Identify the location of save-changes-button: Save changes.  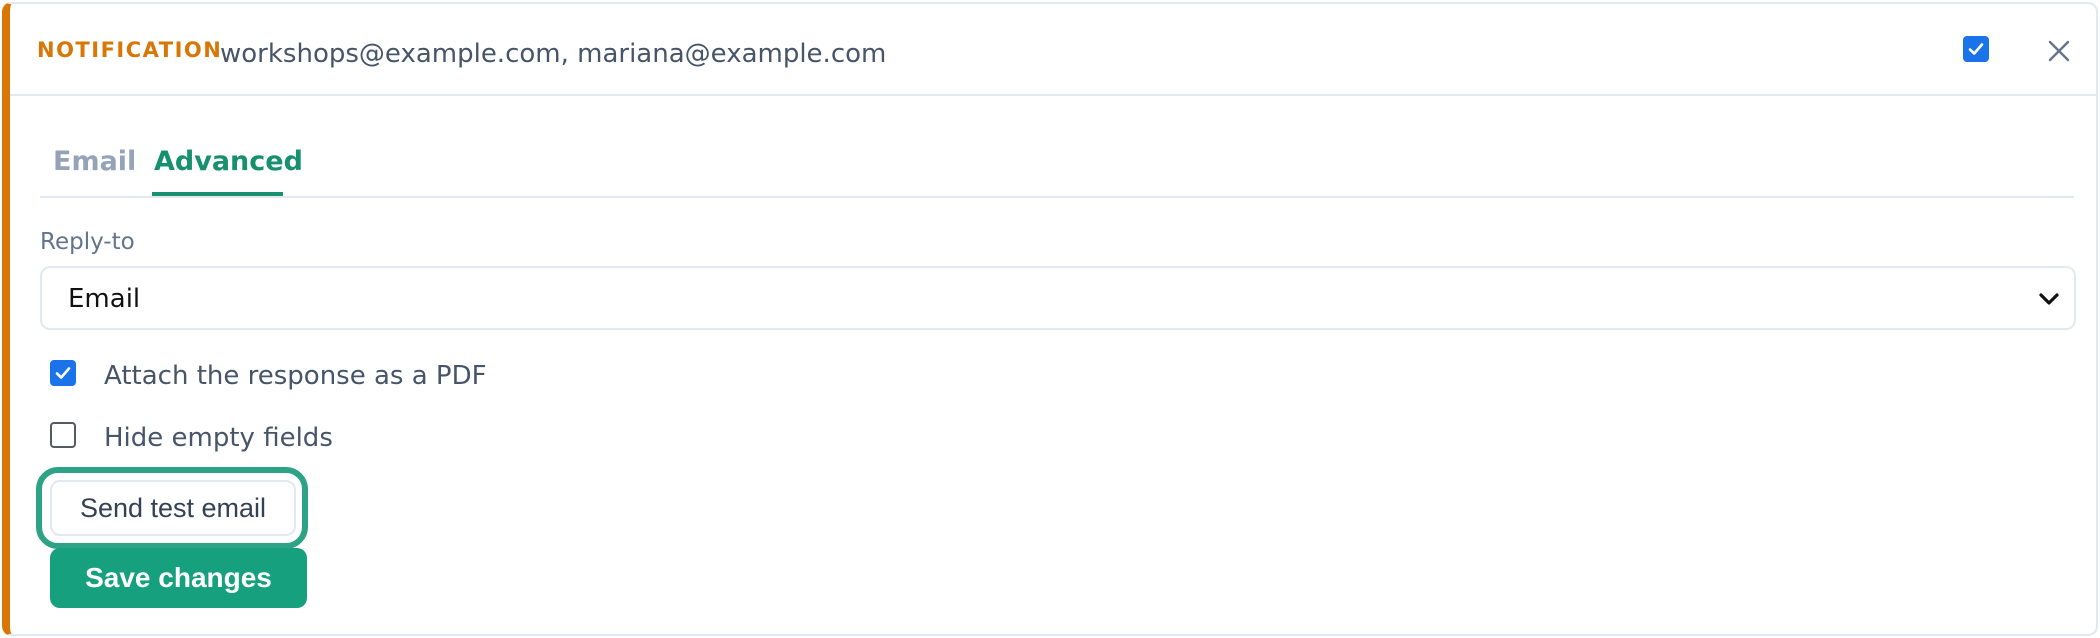
(178, 578).